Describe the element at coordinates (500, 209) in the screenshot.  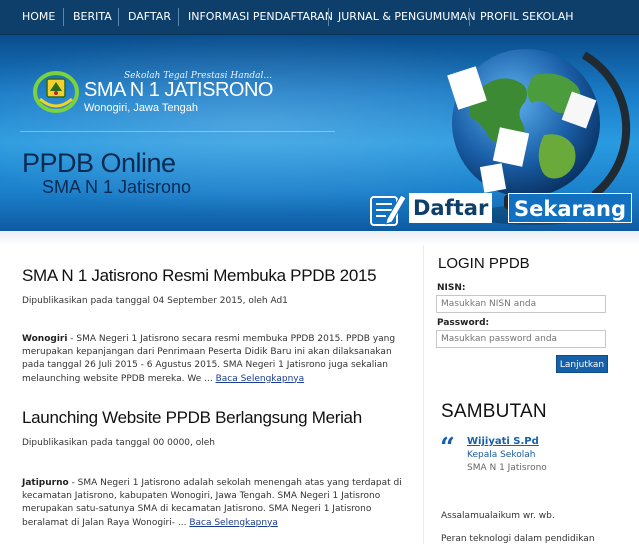
I see `daftar-sekarang-button: Daftar Sekarang` at that location.